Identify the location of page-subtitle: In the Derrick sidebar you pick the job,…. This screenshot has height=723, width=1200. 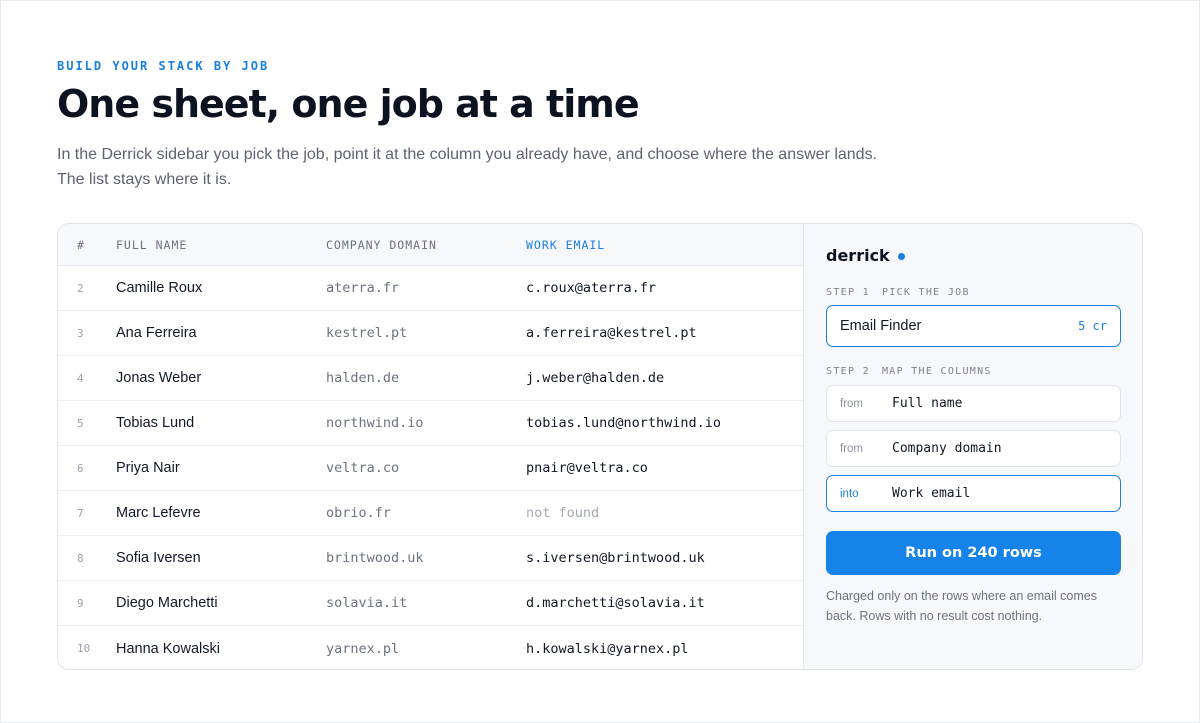
(467, 167).